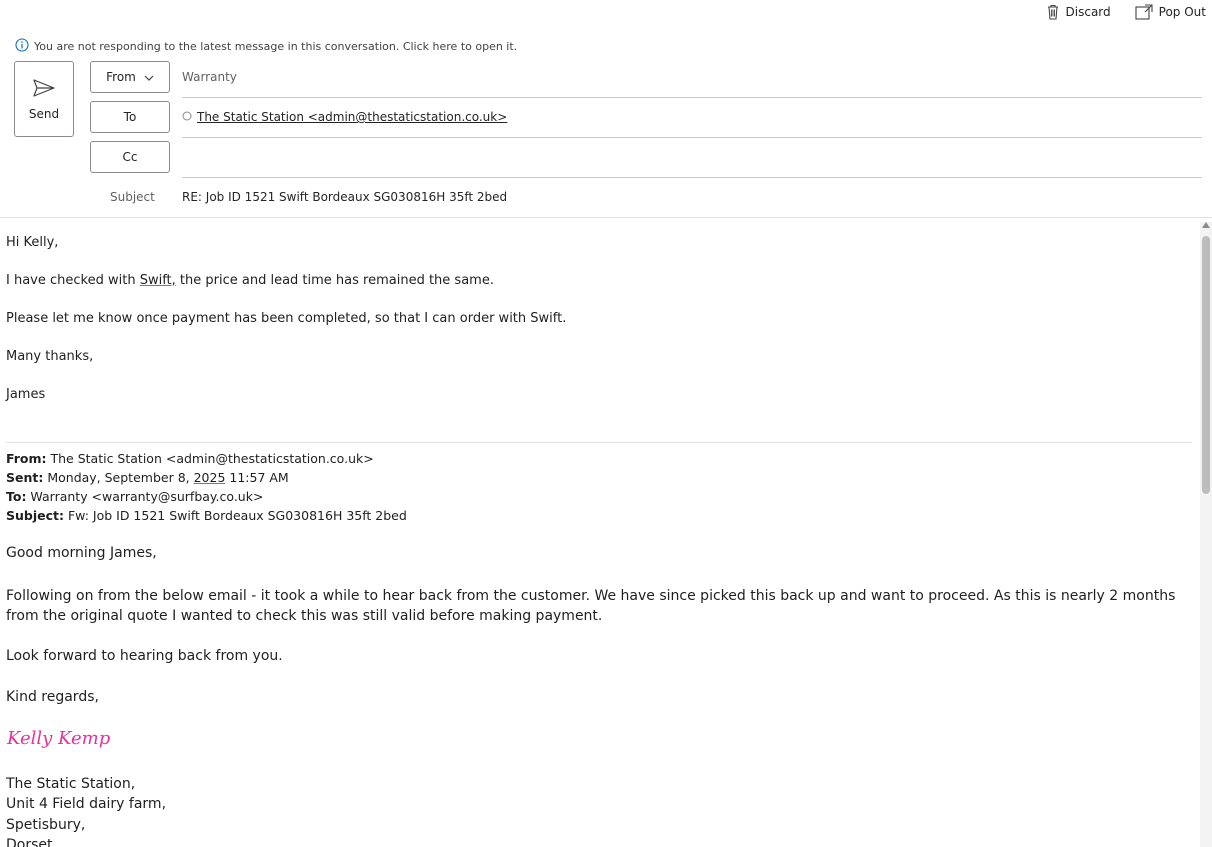  What do you see at coordinates (158, 280) in the screenshot?
I see `spellcheck-word: Swift,` at bounding box center [158, 280].